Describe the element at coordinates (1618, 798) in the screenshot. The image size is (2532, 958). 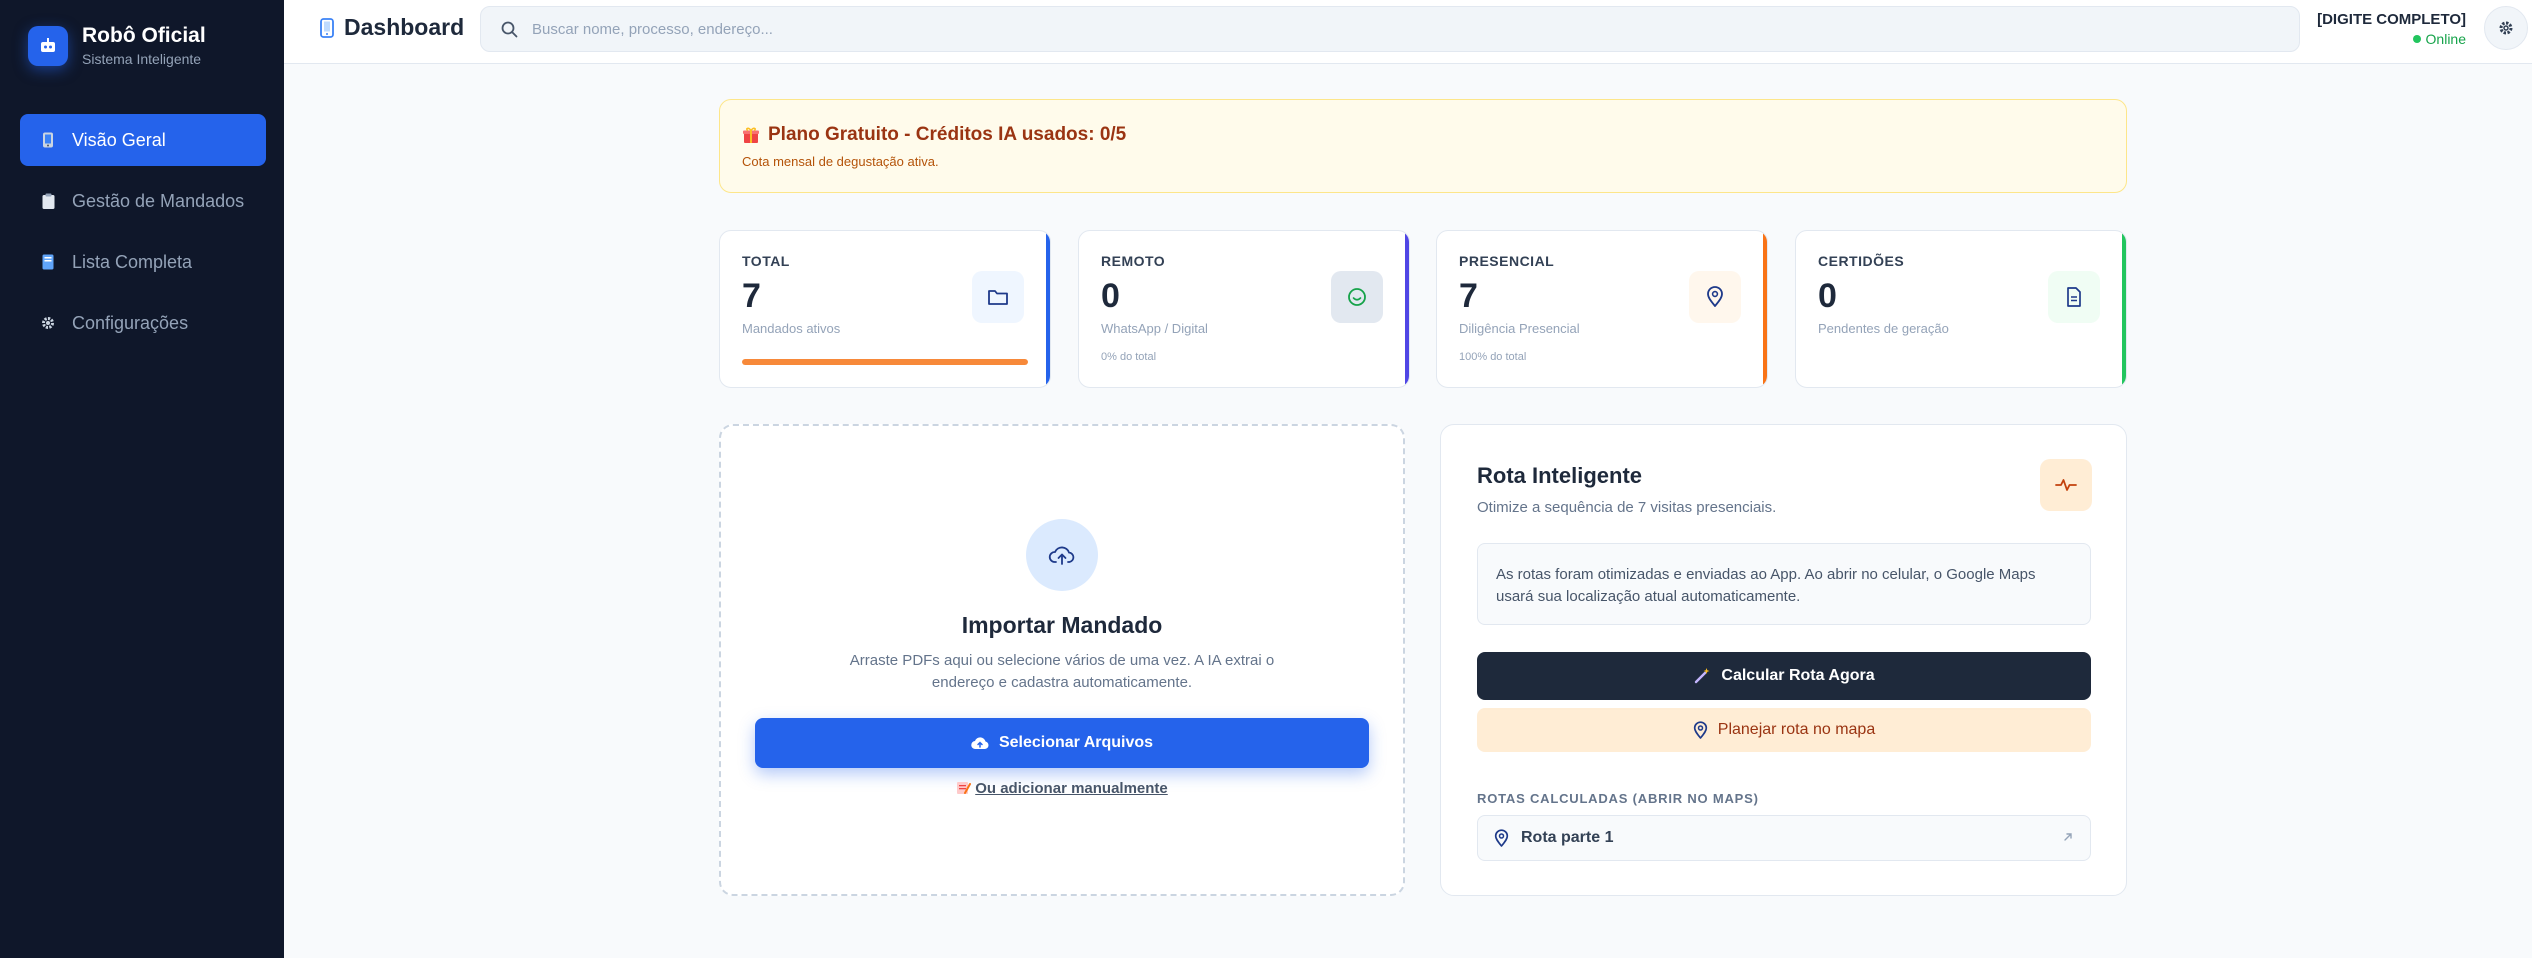
I see `calculated-routes-header: ROTAS CALCULADAS (ABRIR NO MAPS)` at that location.